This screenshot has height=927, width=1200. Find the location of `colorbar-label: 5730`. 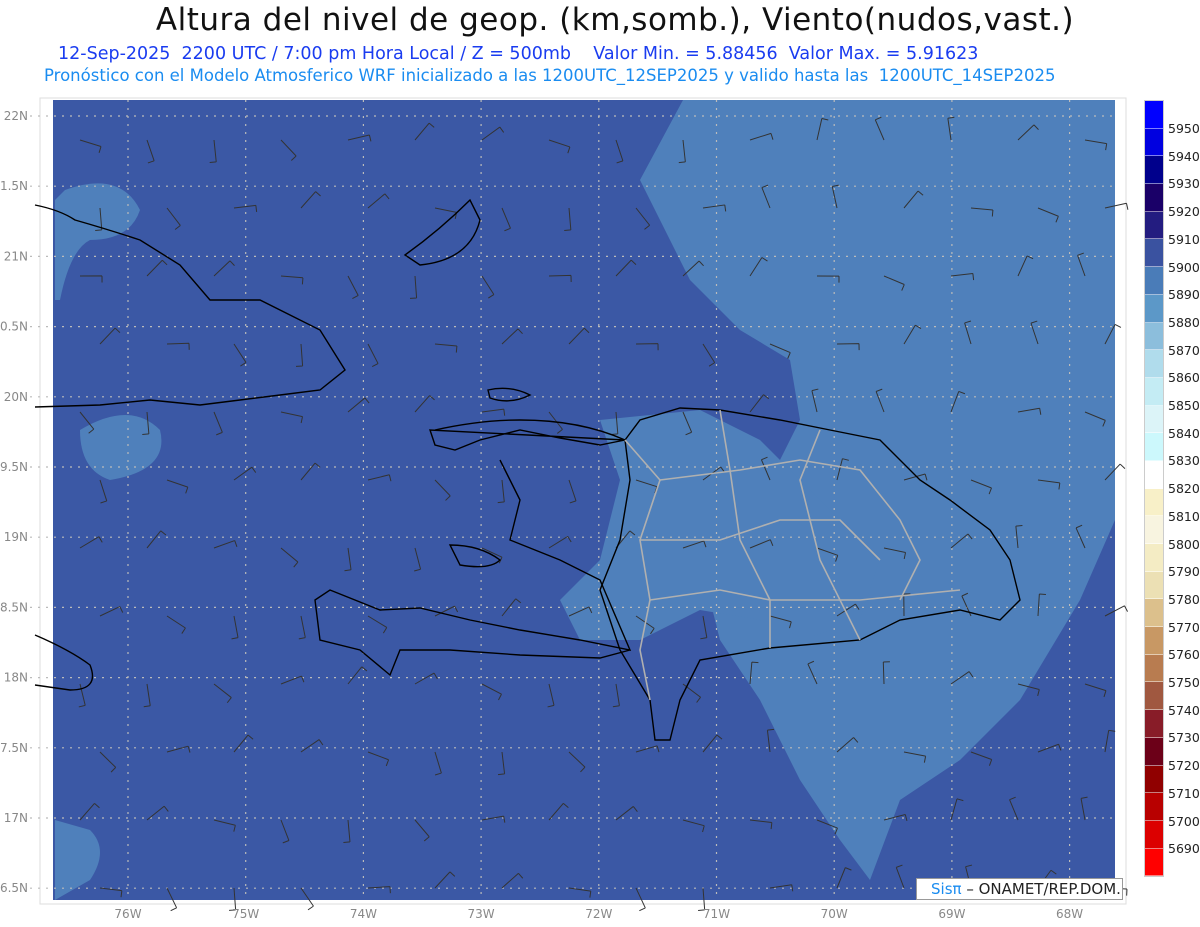

colorbar-label: 5730 is located at coordinates (1184, 738).